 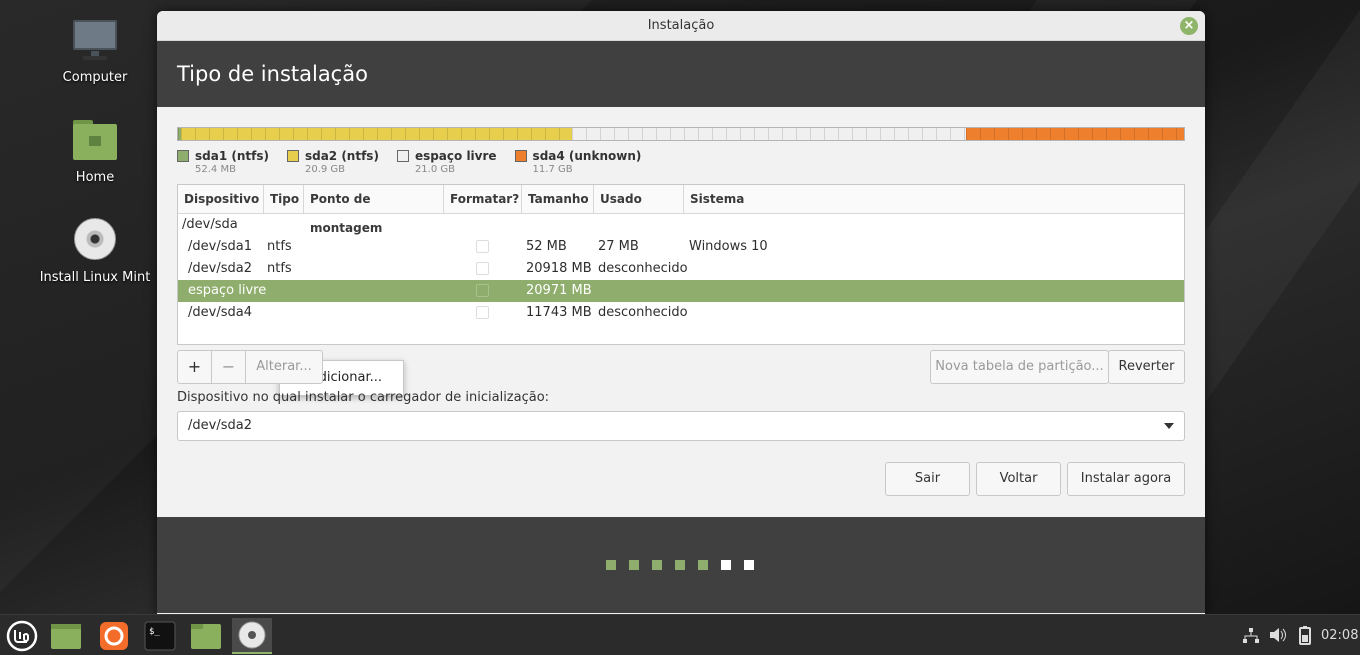 I want to click on network-icon, so click(x=1251, y=635).